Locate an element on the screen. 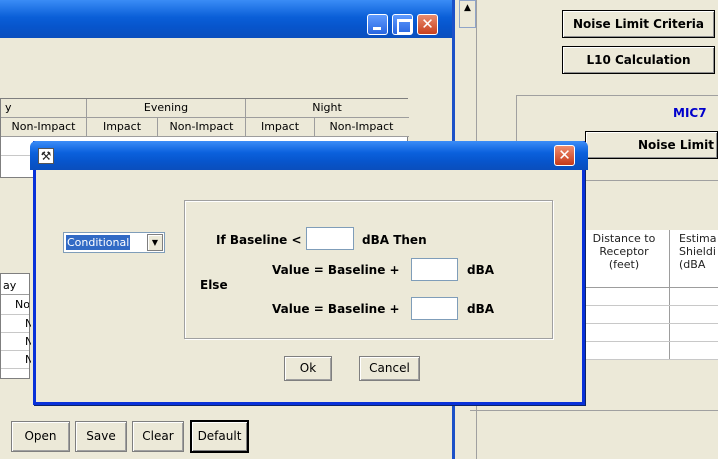 The width and height of the screenshot is (718, 459). mic-label: MIC7 is located at coordinates (690, 113).